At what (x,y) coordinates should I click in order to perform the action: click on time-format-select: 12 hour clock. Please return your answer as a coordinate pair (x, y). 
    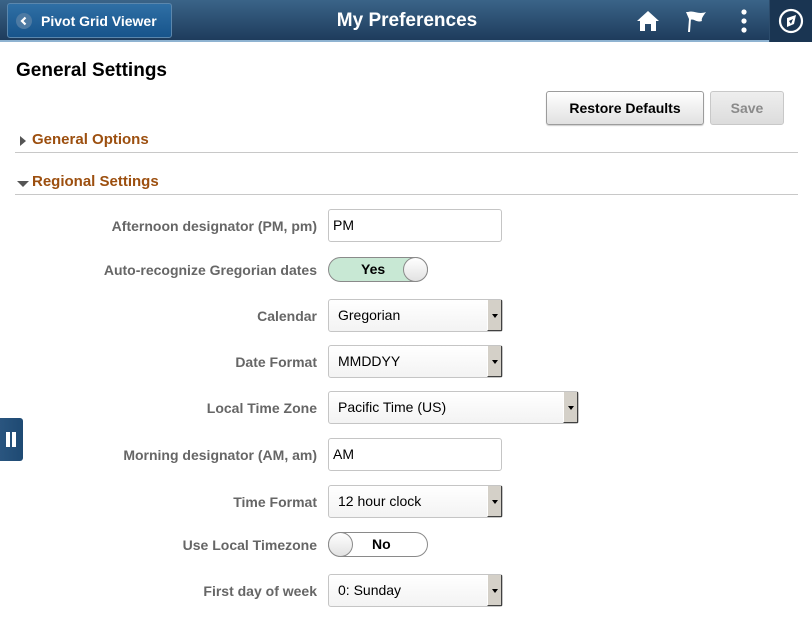
    Looking at the image, I should click on (415, 501).